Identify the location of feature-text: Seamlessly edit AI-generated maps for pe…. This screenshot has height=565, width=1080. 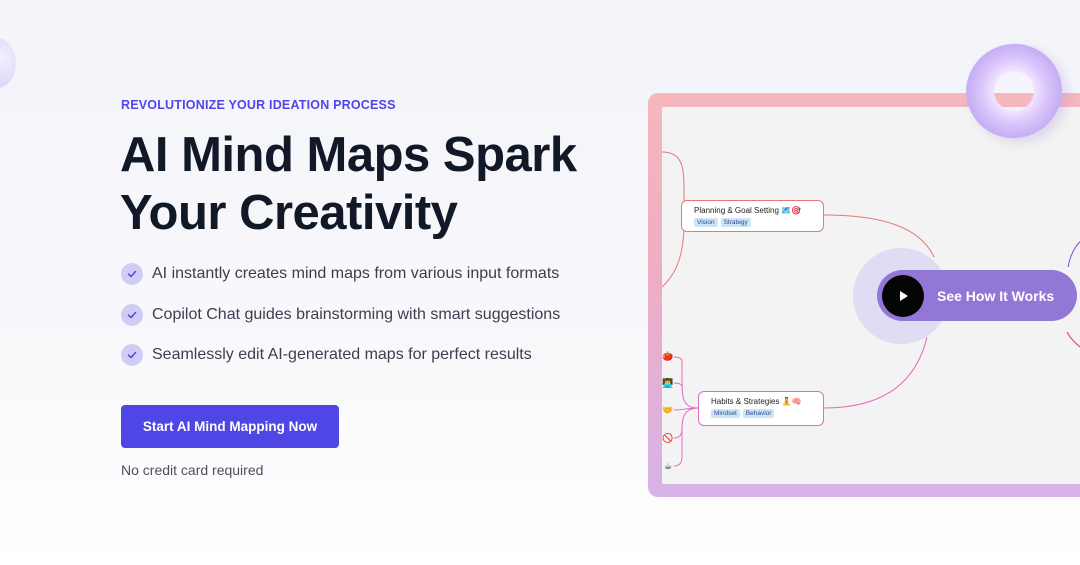
(342, 354).